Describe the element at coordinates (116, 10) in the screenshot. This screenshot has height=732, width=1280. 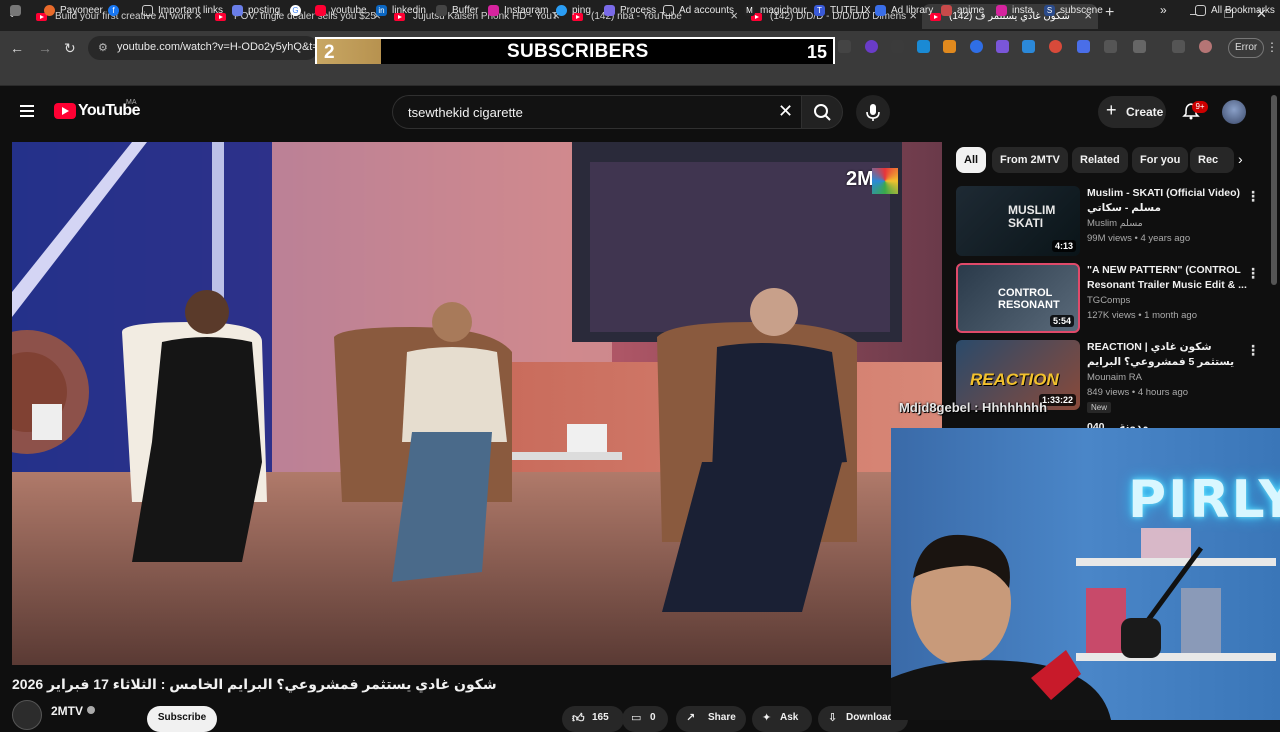
I see `facebook-icon: f` at that location.